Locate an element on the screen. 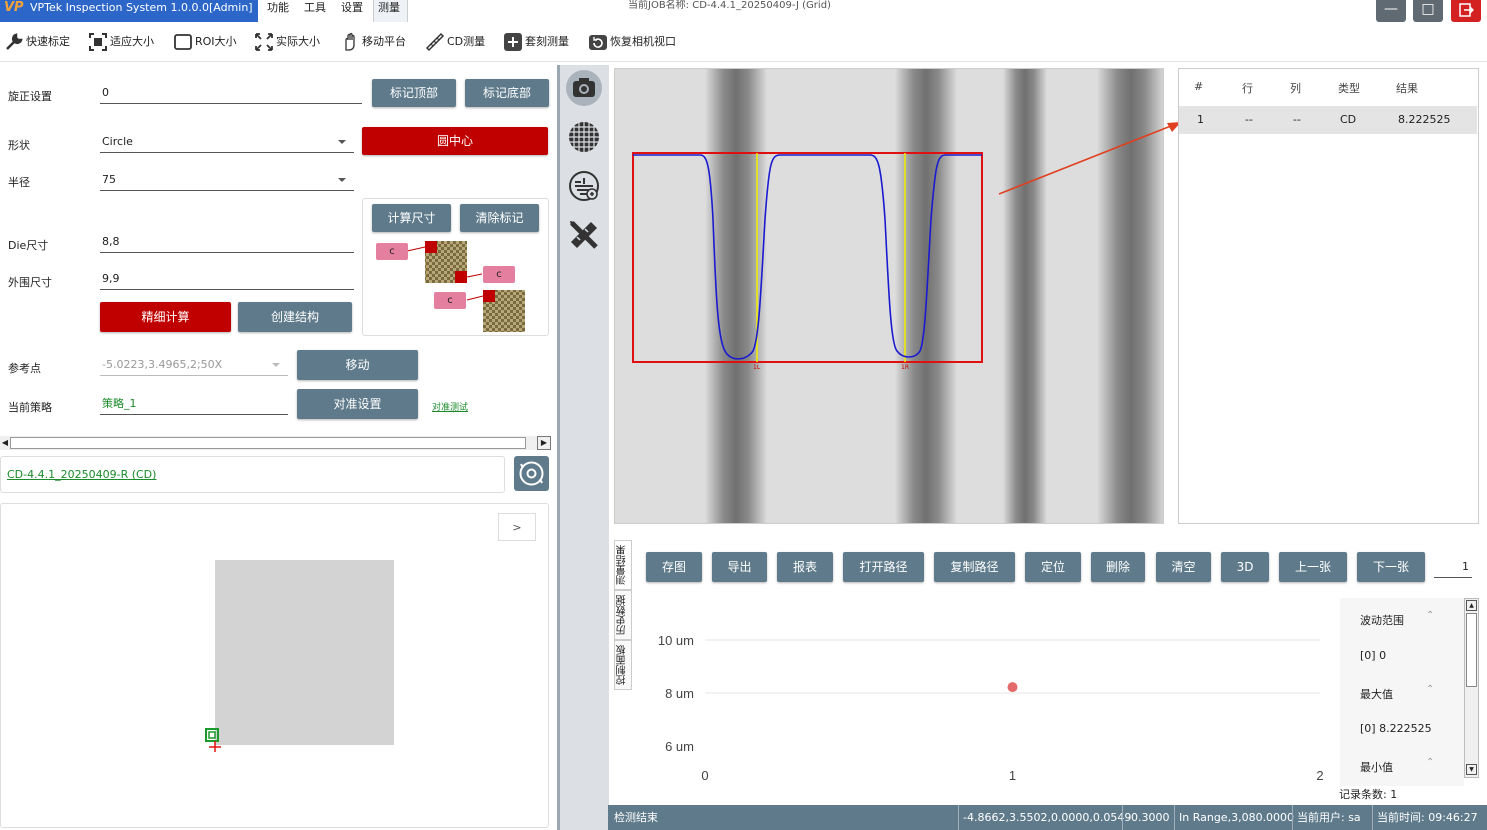  camera-button is located at coordinates (584, 88).